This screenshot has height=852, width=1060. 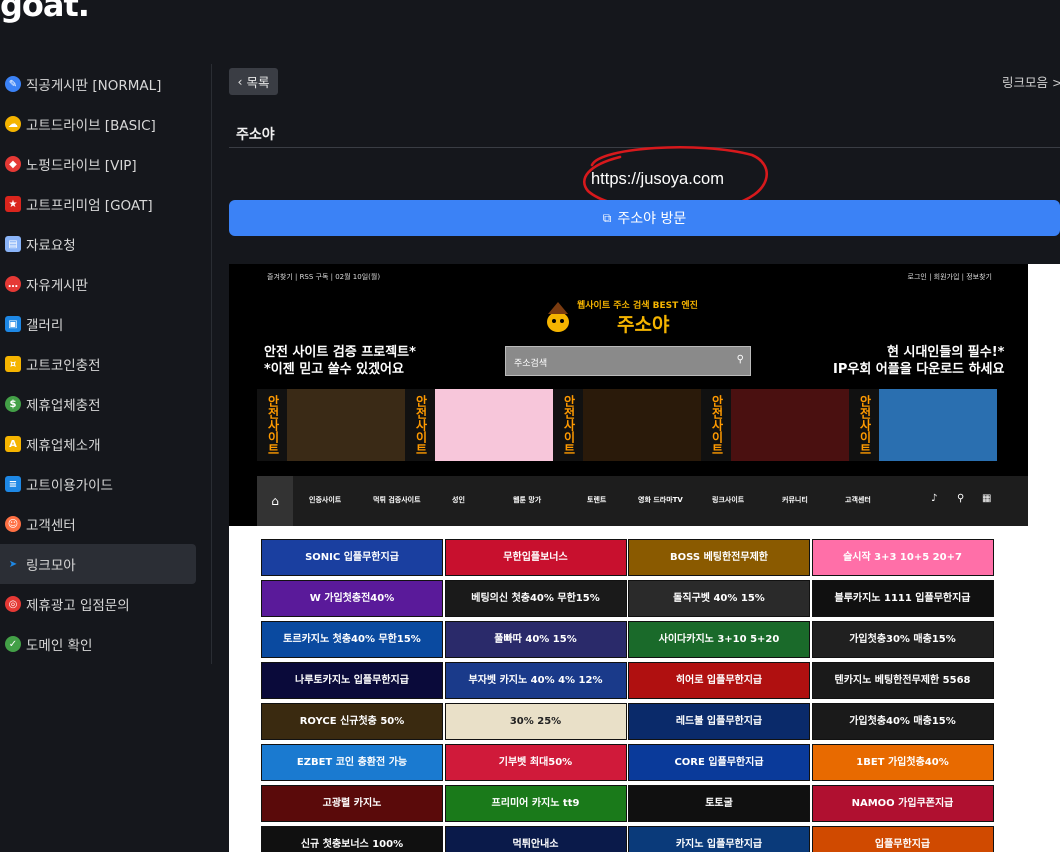 I want to click on preview-ad-banner: 텐카지노 베팅한전무제한 5568, so click(x=902, y=680).